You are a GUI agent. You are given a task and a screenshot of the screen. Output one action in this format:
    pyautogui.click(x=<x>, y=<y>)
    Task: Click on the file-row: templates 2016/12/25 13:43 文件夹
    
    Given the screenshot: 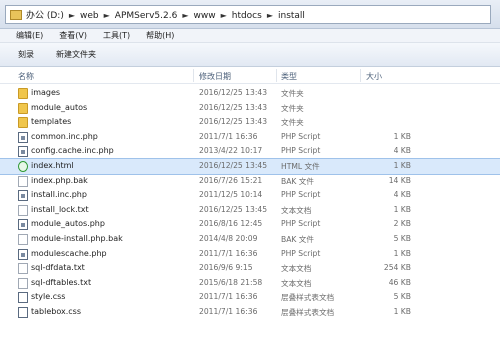 What is the action you would take?
    pyautogui.click(x=250, y=122)
    